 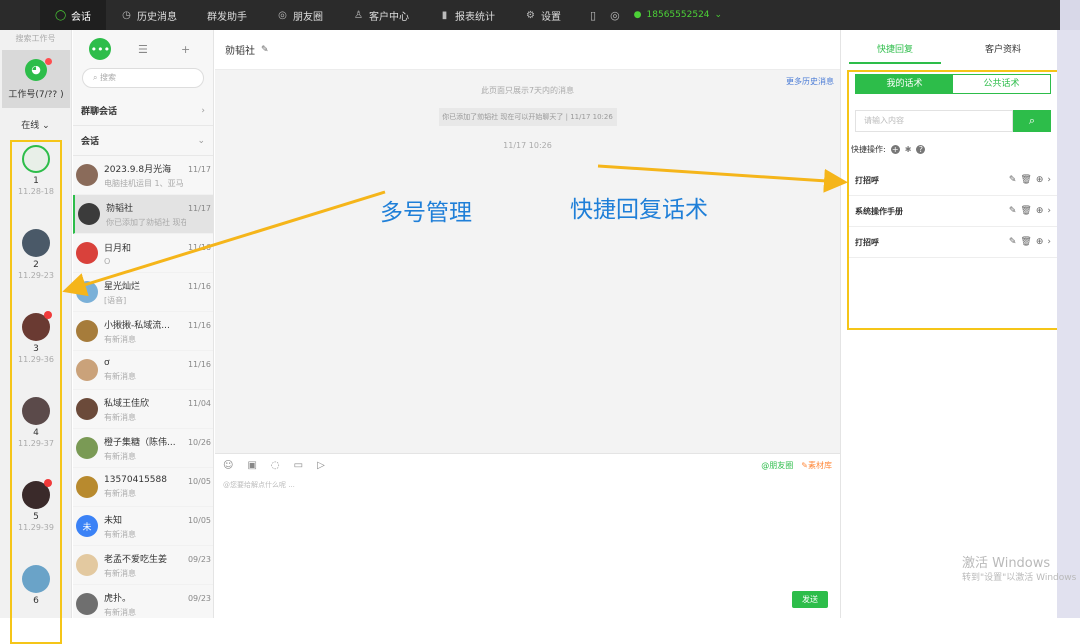 I want to click on book-icon: ▯, so click(x=593, y=15).